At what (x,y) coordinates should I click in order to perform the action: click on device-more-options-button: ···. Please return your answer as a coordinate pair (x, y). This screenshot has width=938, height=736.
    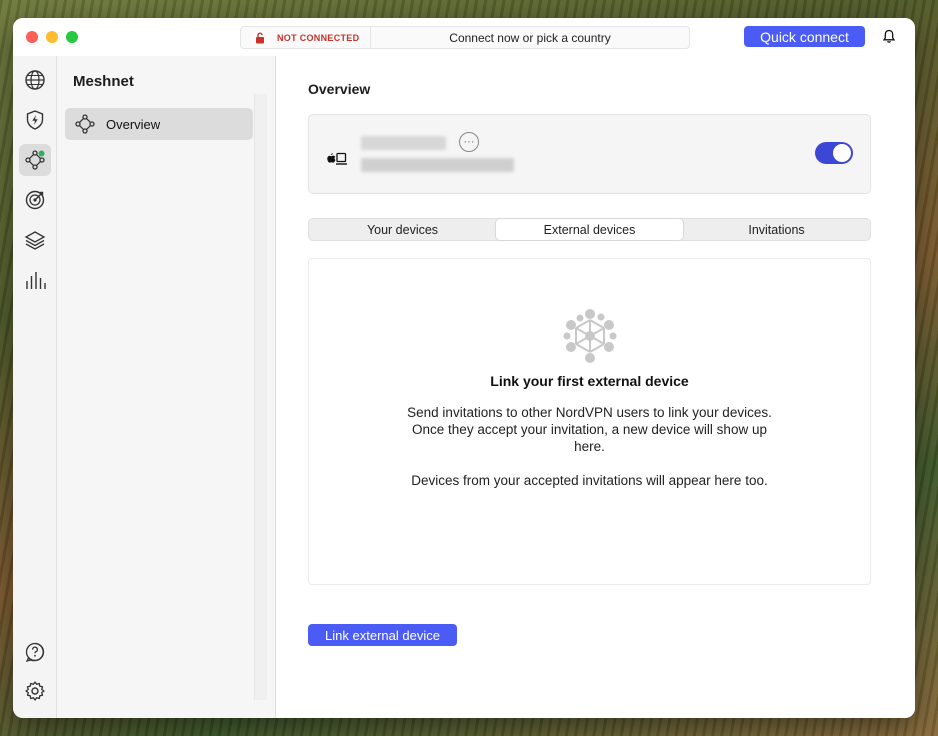
    Looking at the image, I should click on (469, 142).